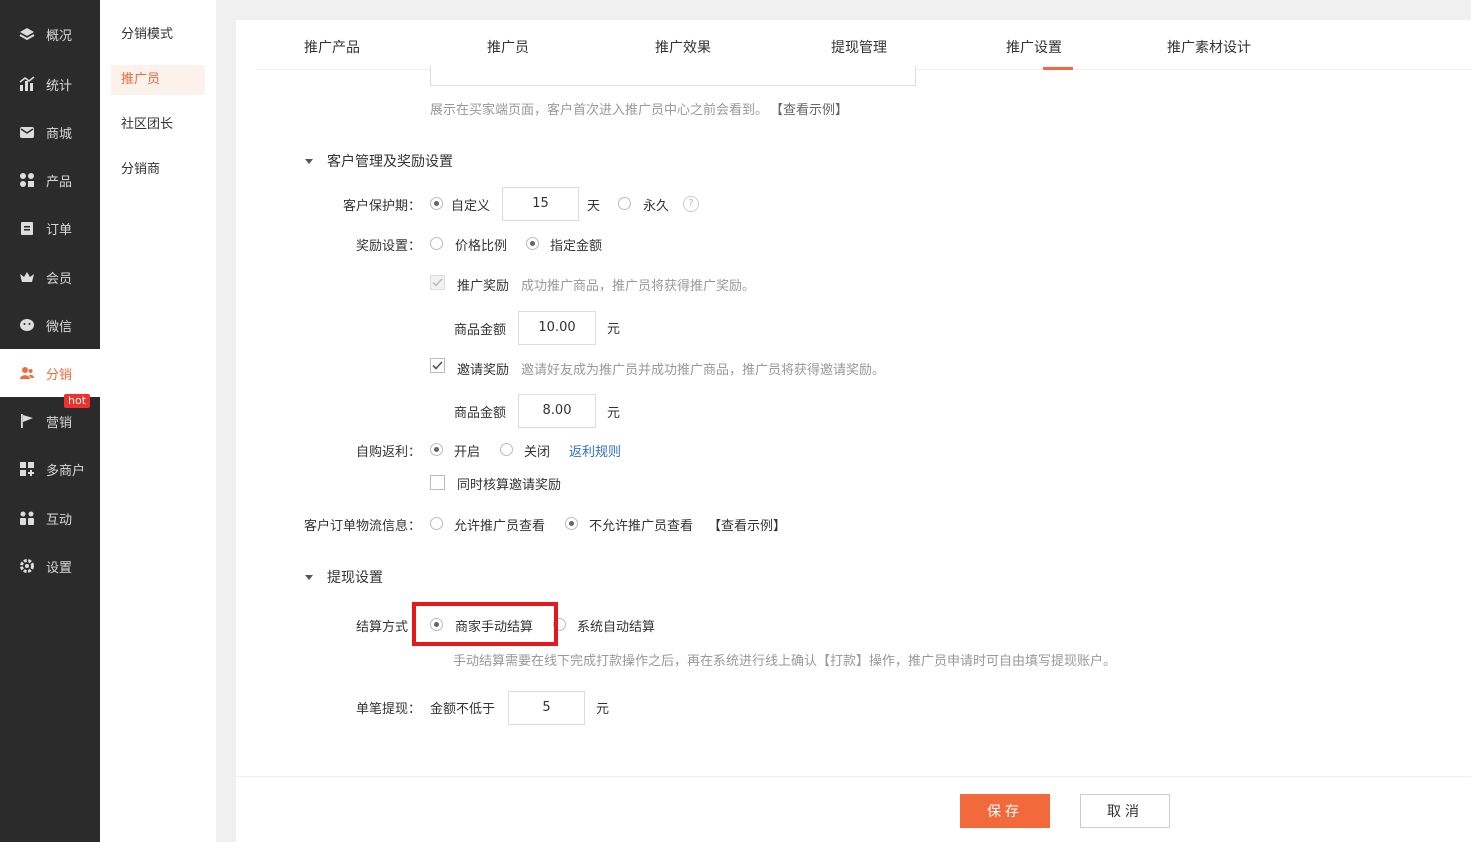 This screenshot has width=1471, height=842. What do you see at coordinates (437, 482) in the screenshot?
I see `also-check-invite-checkbox` at bounding box center [437, 482].